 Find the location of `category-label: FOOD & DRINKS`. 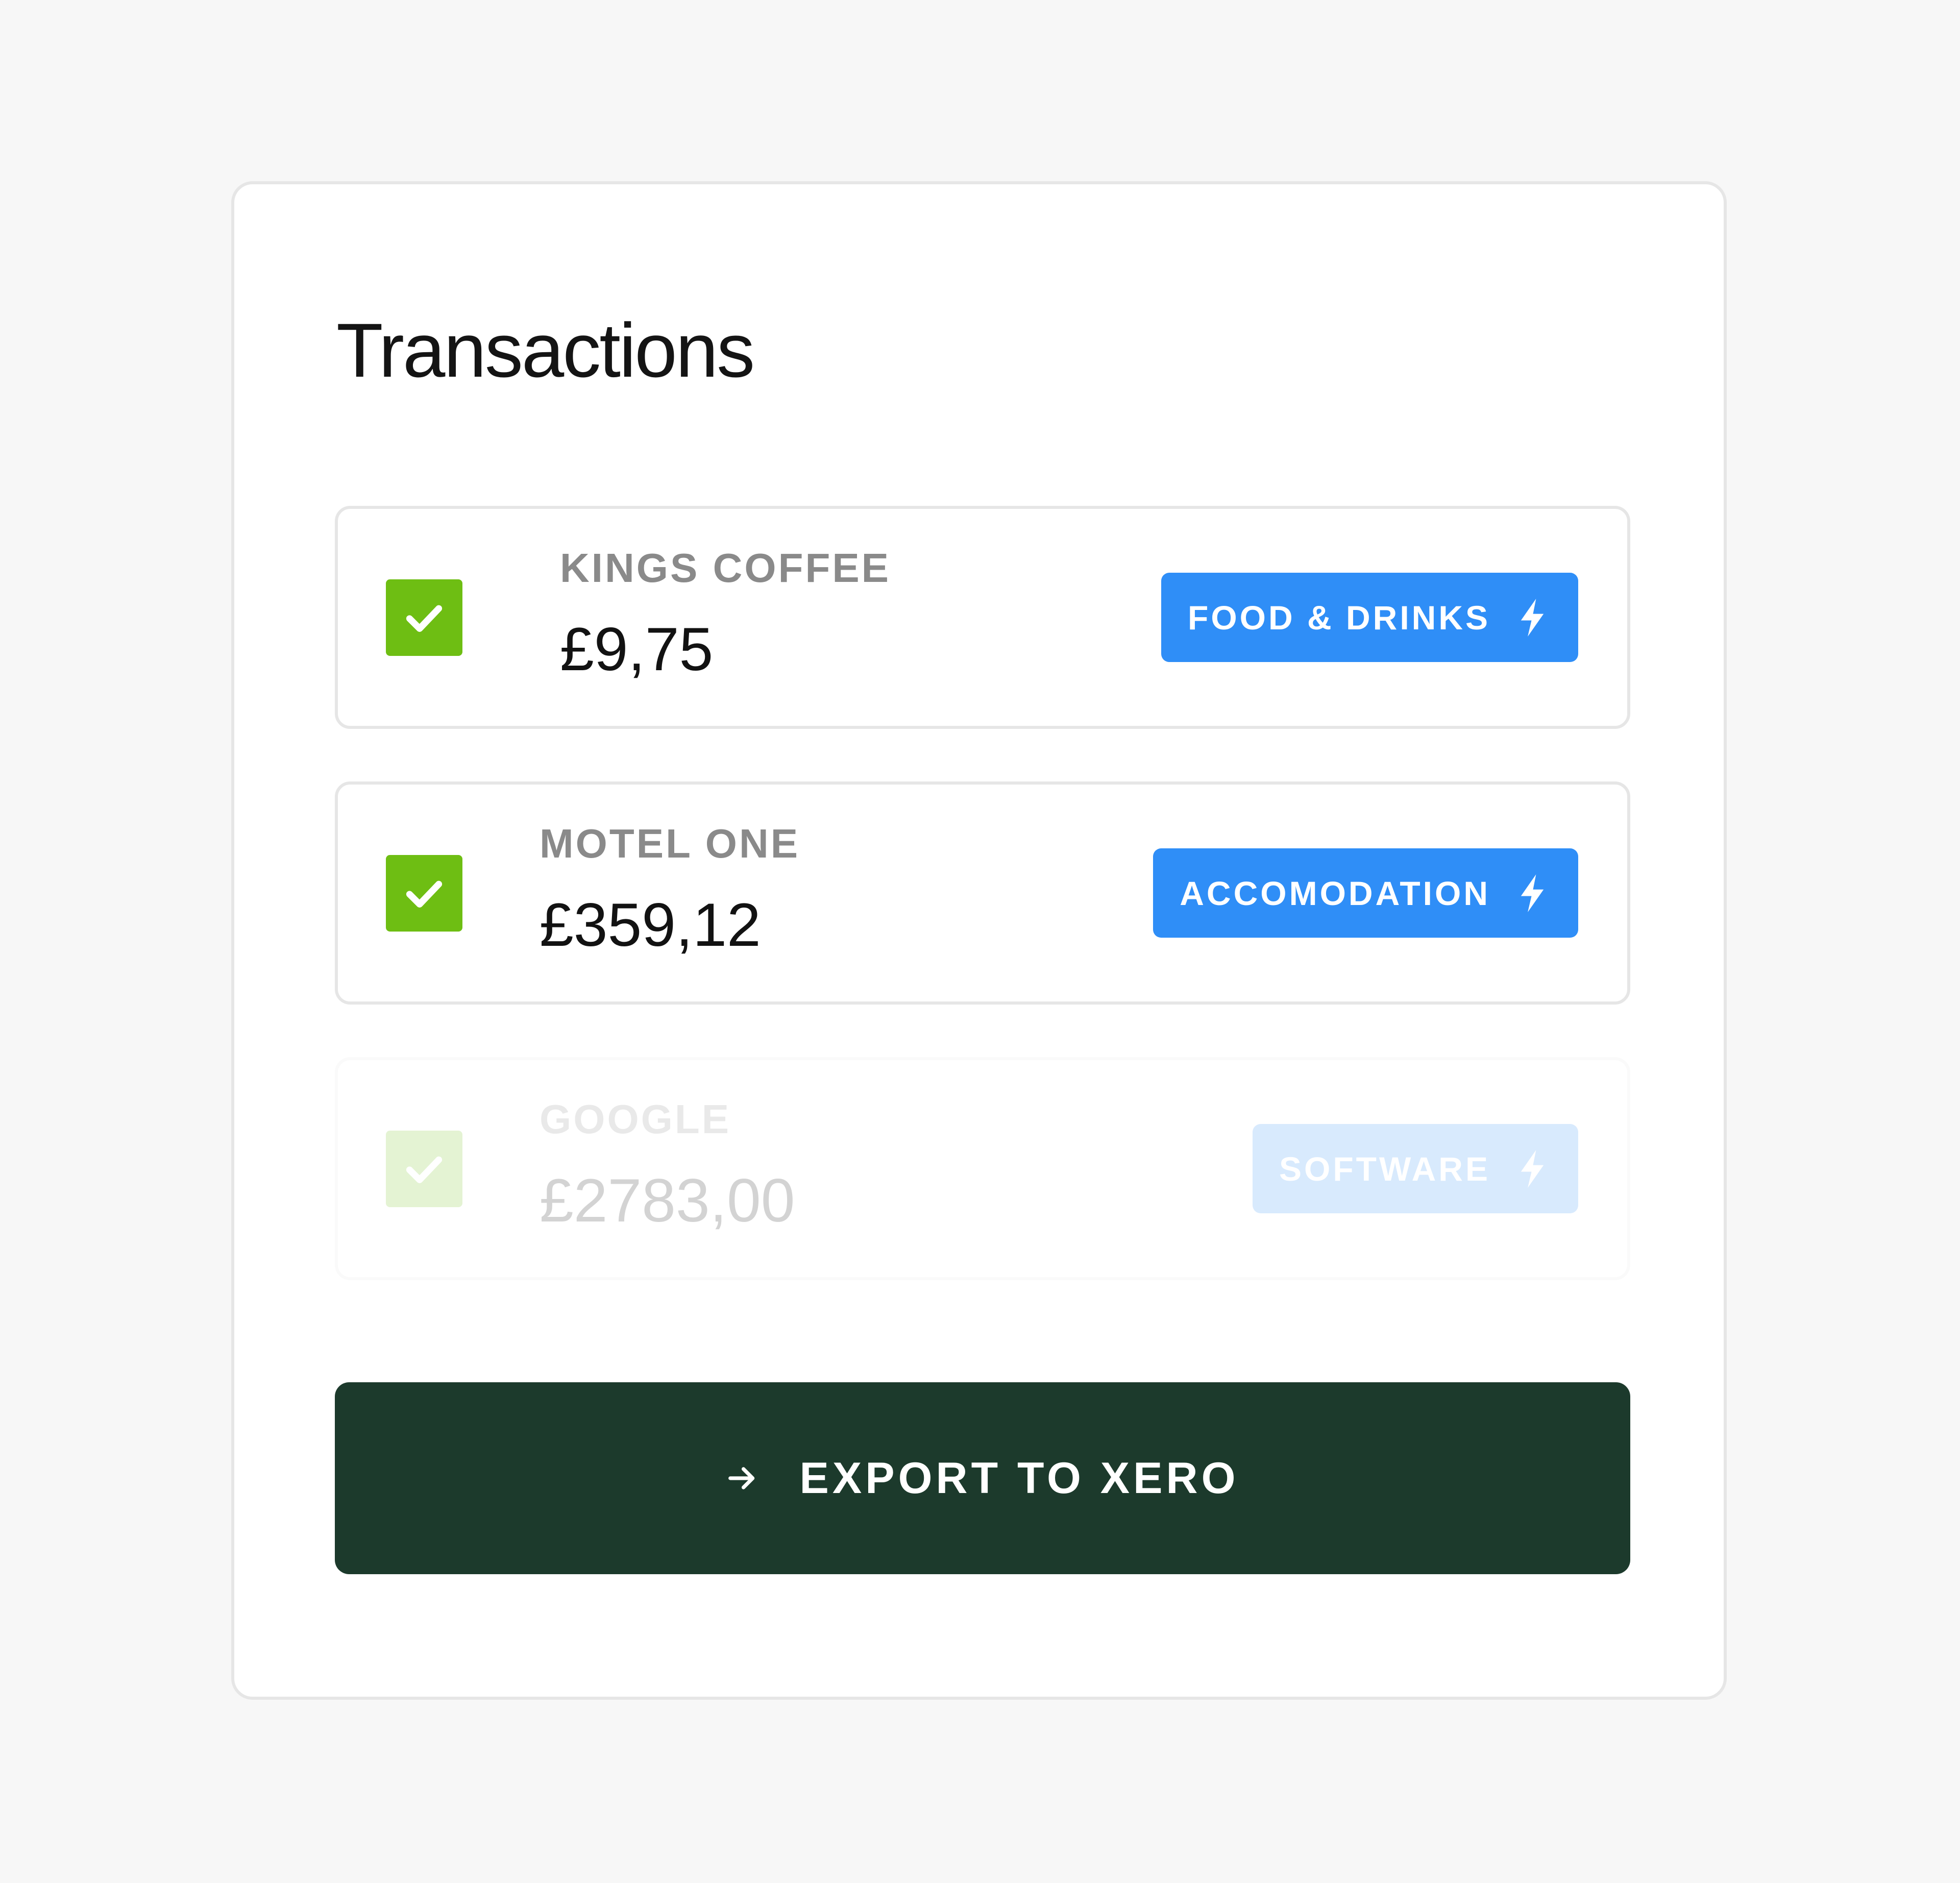

category-label: FOOD & DRINKS is located at coordinates (1339, 617).